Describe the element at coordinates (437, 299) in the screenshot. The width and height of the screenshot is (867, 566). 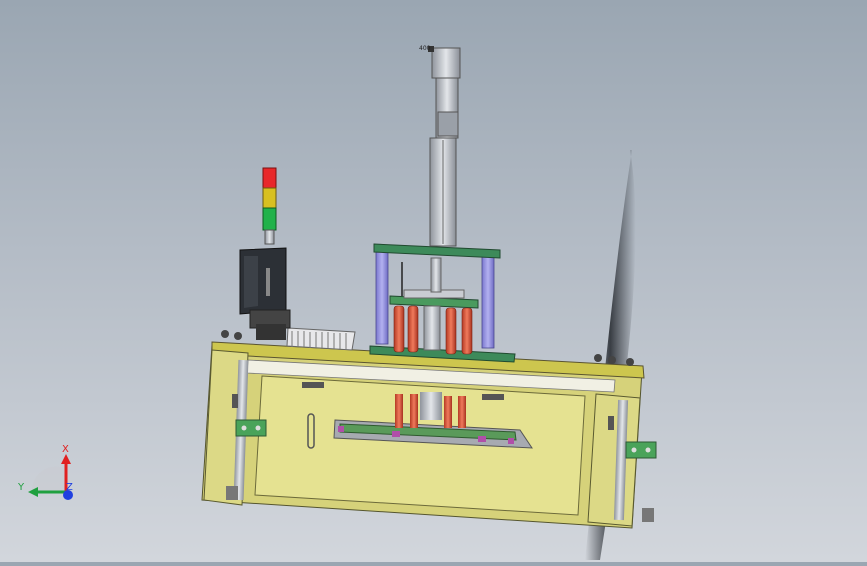
I see `press-assembly` at that location.